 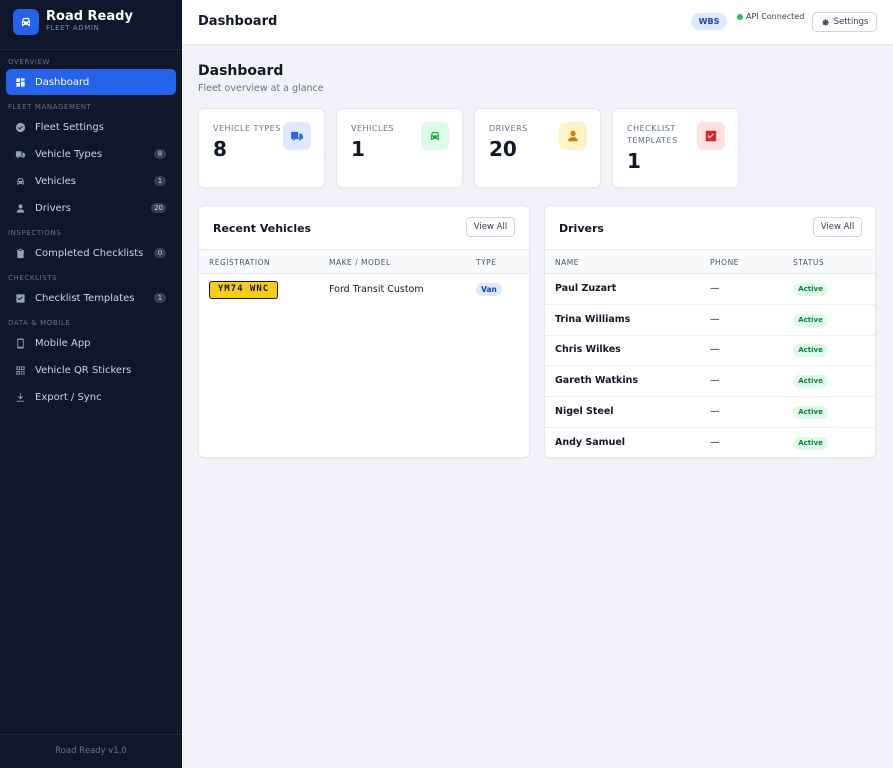 What do you see at coordinates (53, 208) in the screenshot?
I see `sidebar-item-label: Drivers` at bounding box center [53, 208].